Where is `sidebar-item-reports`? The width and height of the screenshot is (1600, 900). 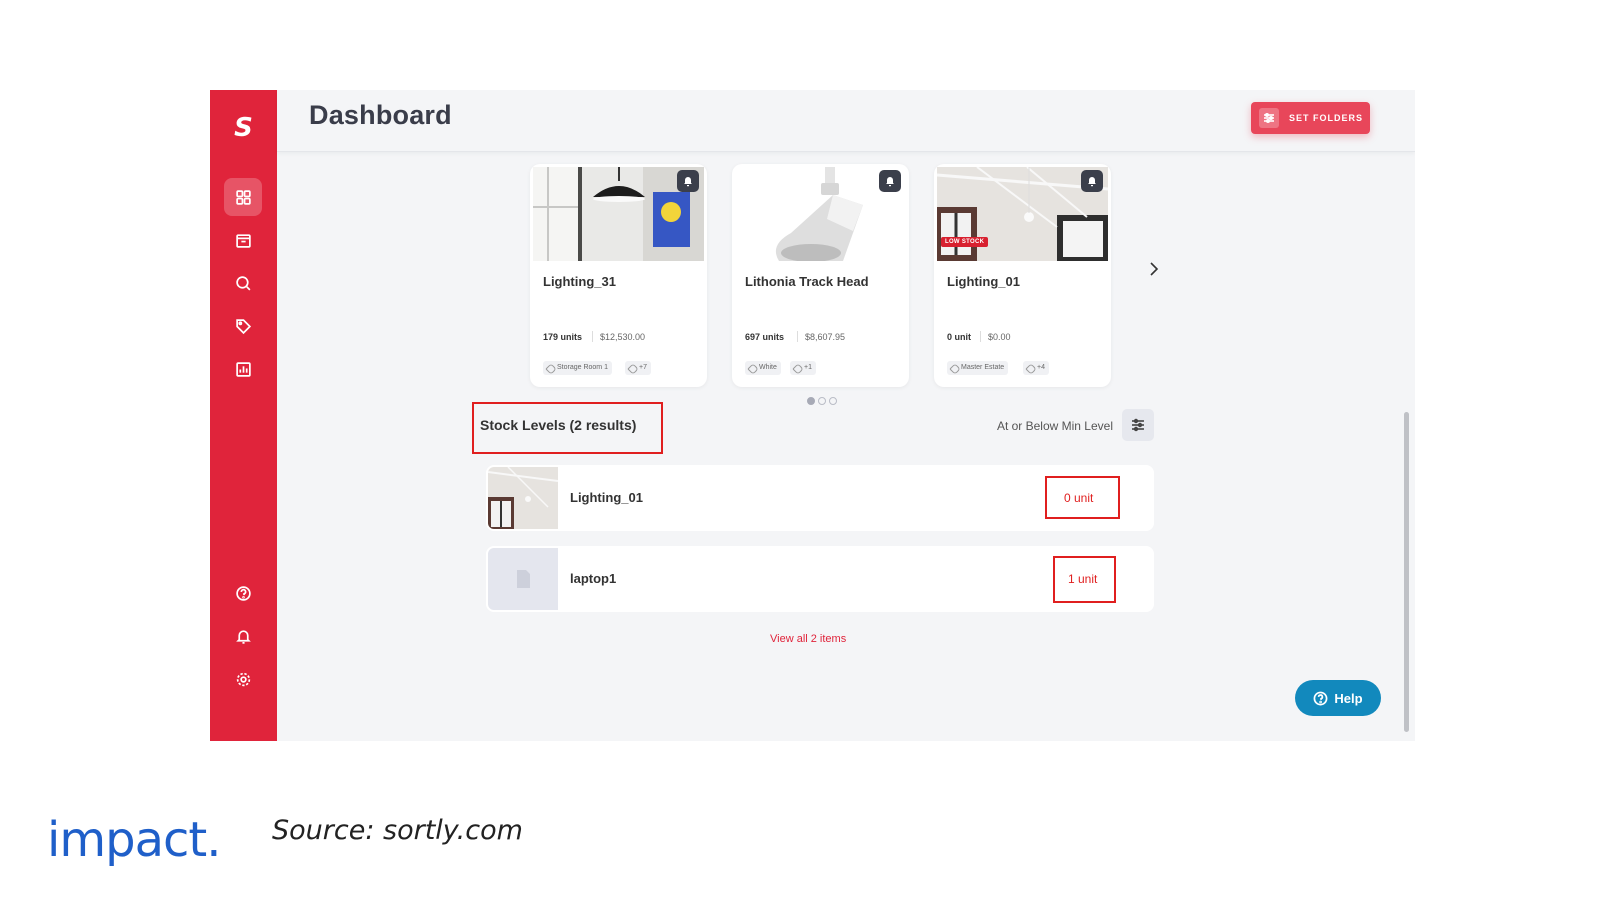
sidebar-item-reports is located at coordinates (243, 369).